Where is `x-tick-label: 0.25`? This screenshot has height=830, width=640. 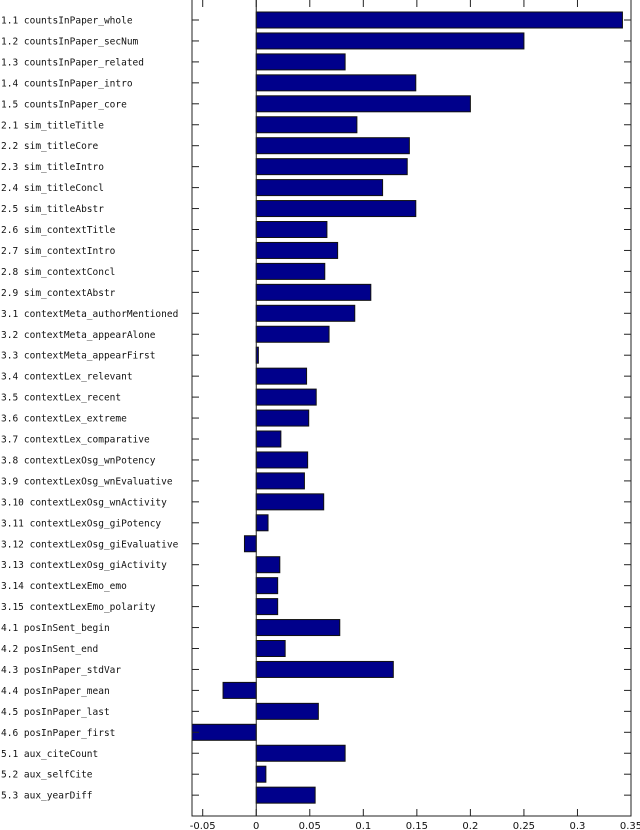 x-tick-label: 0.25 is located at coordinates (524, 825).